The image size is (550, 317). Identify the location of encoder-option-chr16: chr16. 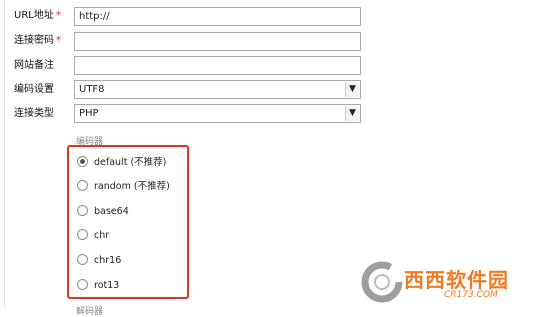
(99, 261).